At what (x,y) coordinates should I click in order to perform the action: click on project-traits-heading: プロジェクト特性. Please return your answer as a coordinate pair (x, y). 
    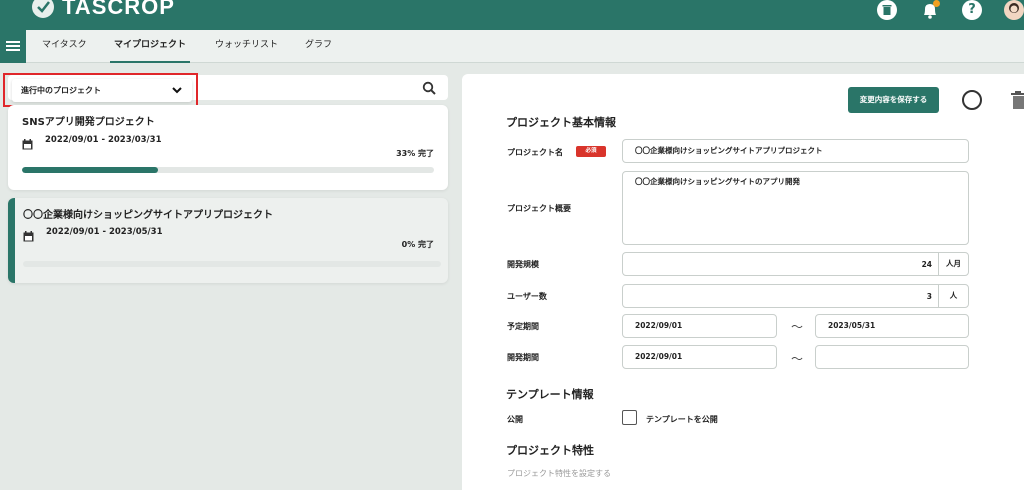
    Looking at the image, I should click on (550, 450).